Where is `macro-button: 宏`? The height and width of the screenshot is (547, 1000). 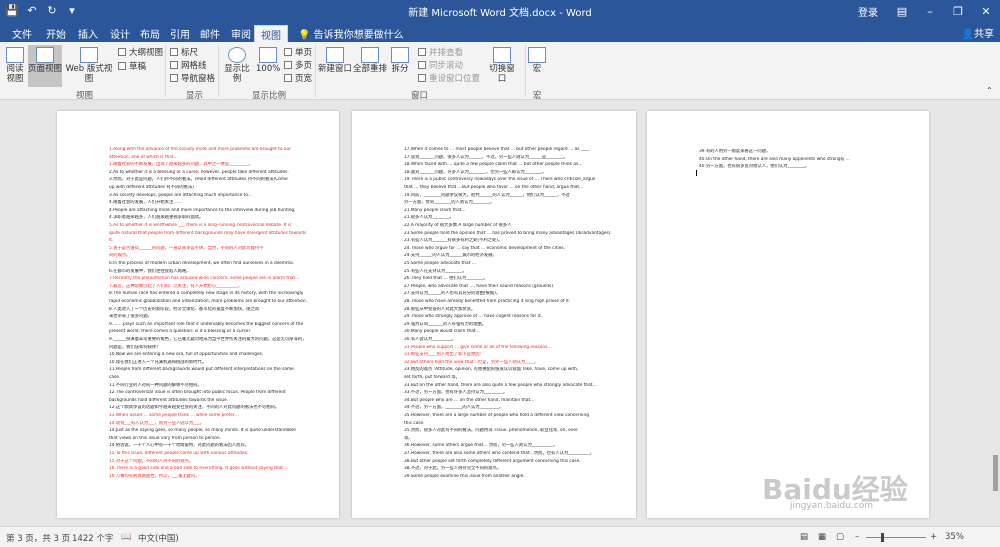 macro-button: 宏 is located at coordinates (537, 60).